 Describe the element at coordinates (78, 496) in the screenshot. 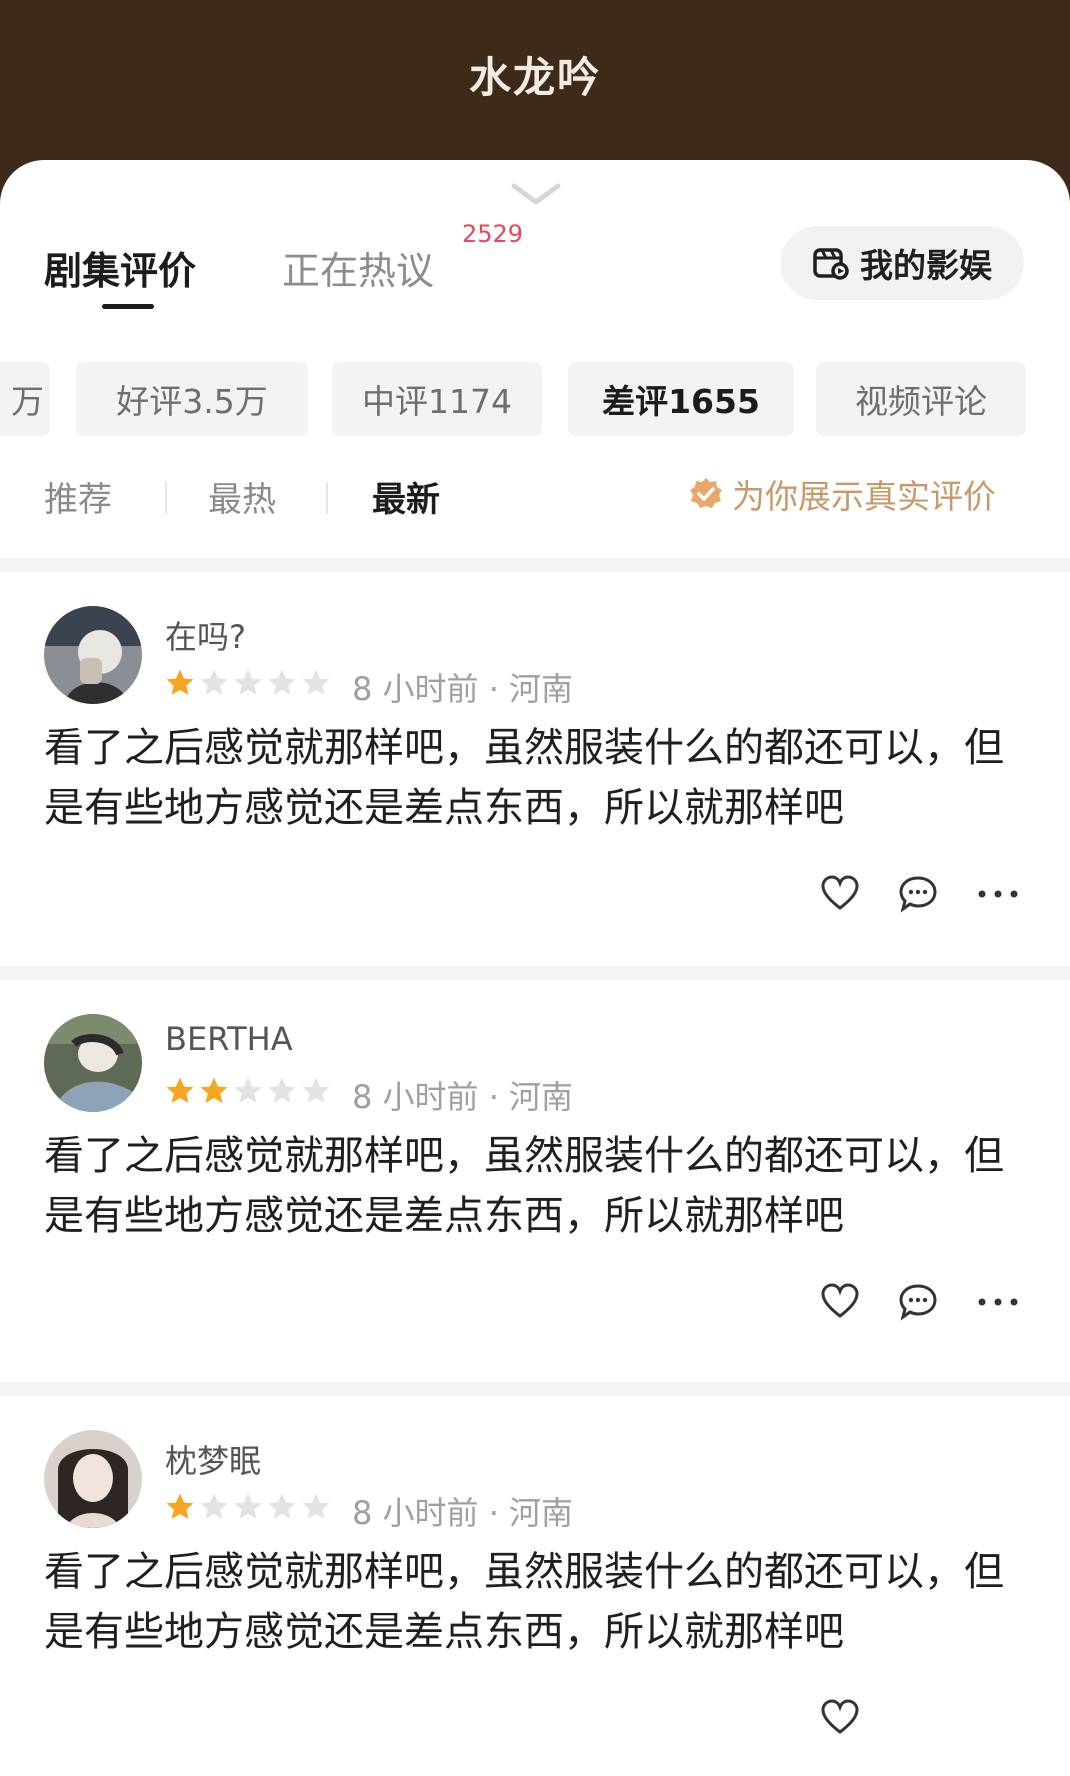

I see `sort-recommended: 推荐` at that location.